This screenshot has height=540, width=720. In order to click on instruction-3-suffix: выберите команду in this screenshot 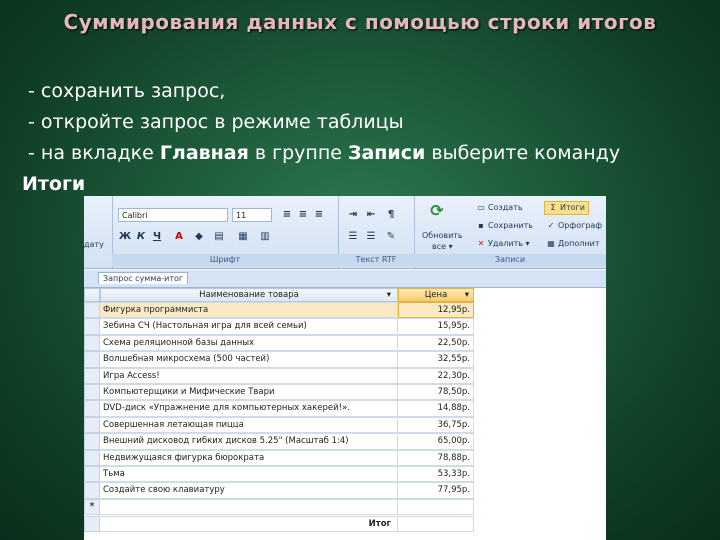, I will do `click(523, 153)`.